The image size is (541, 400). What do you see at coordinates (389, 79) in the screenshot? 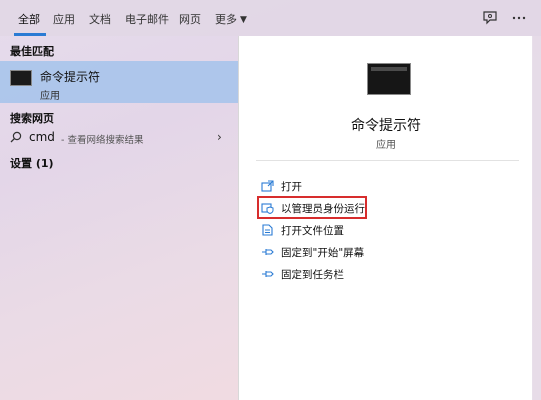
I see `command-prompt-large-icon` at bounding box center [389, 79].